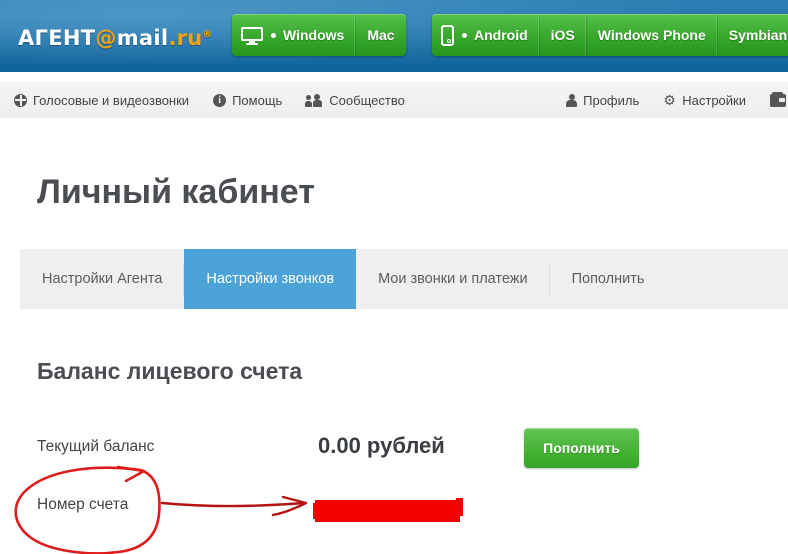  Describe the element at coordinates (367, 100) in the screenshot. I see `nav-item-community-label: Сообщество` at that location.